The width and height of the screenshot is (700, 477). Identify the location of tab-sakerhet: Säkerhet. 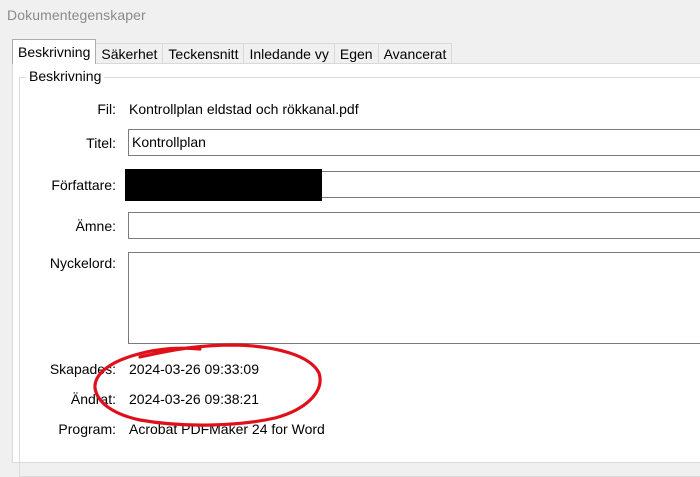
(129, 53).